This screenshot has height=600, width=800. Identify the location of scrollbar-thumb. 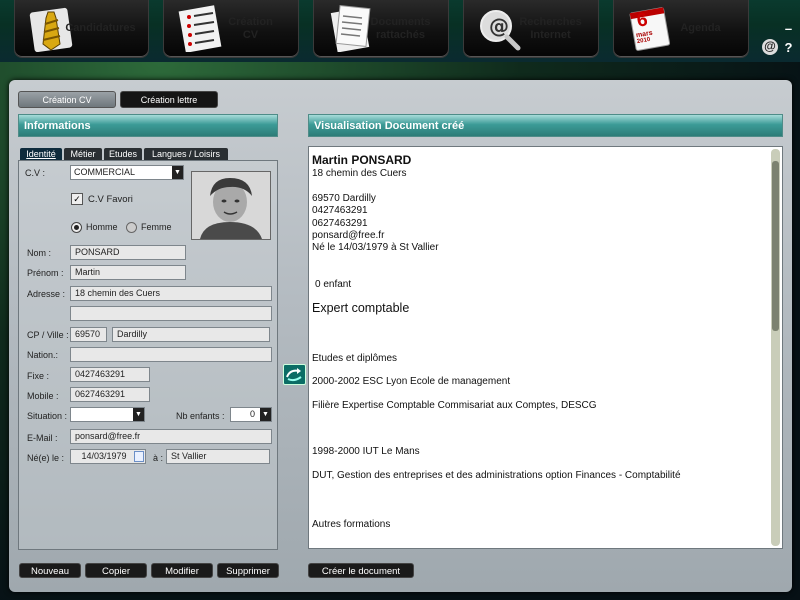
(775, 246).